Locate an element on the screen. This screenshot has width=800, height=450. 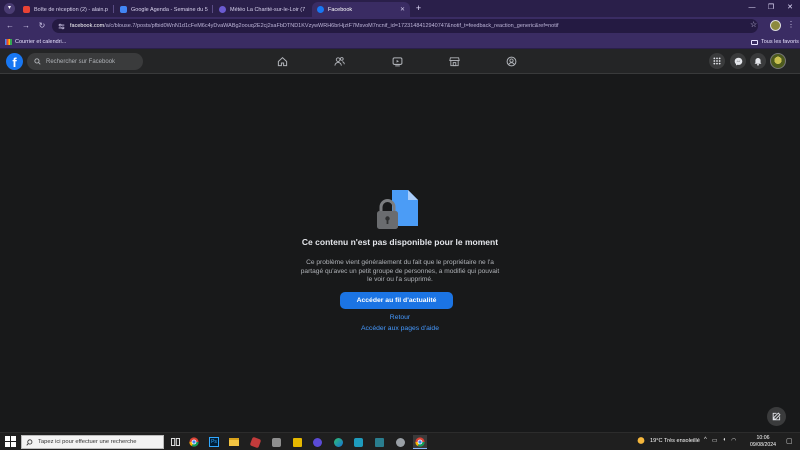
gaming-icon is located at coordinates (511, 61).